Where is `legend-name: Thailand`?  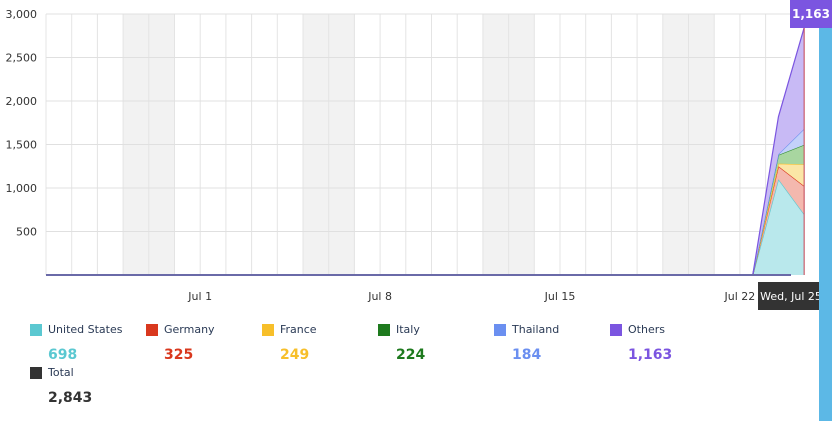
legend-name: Thailand is located at coordinates (536, 329).